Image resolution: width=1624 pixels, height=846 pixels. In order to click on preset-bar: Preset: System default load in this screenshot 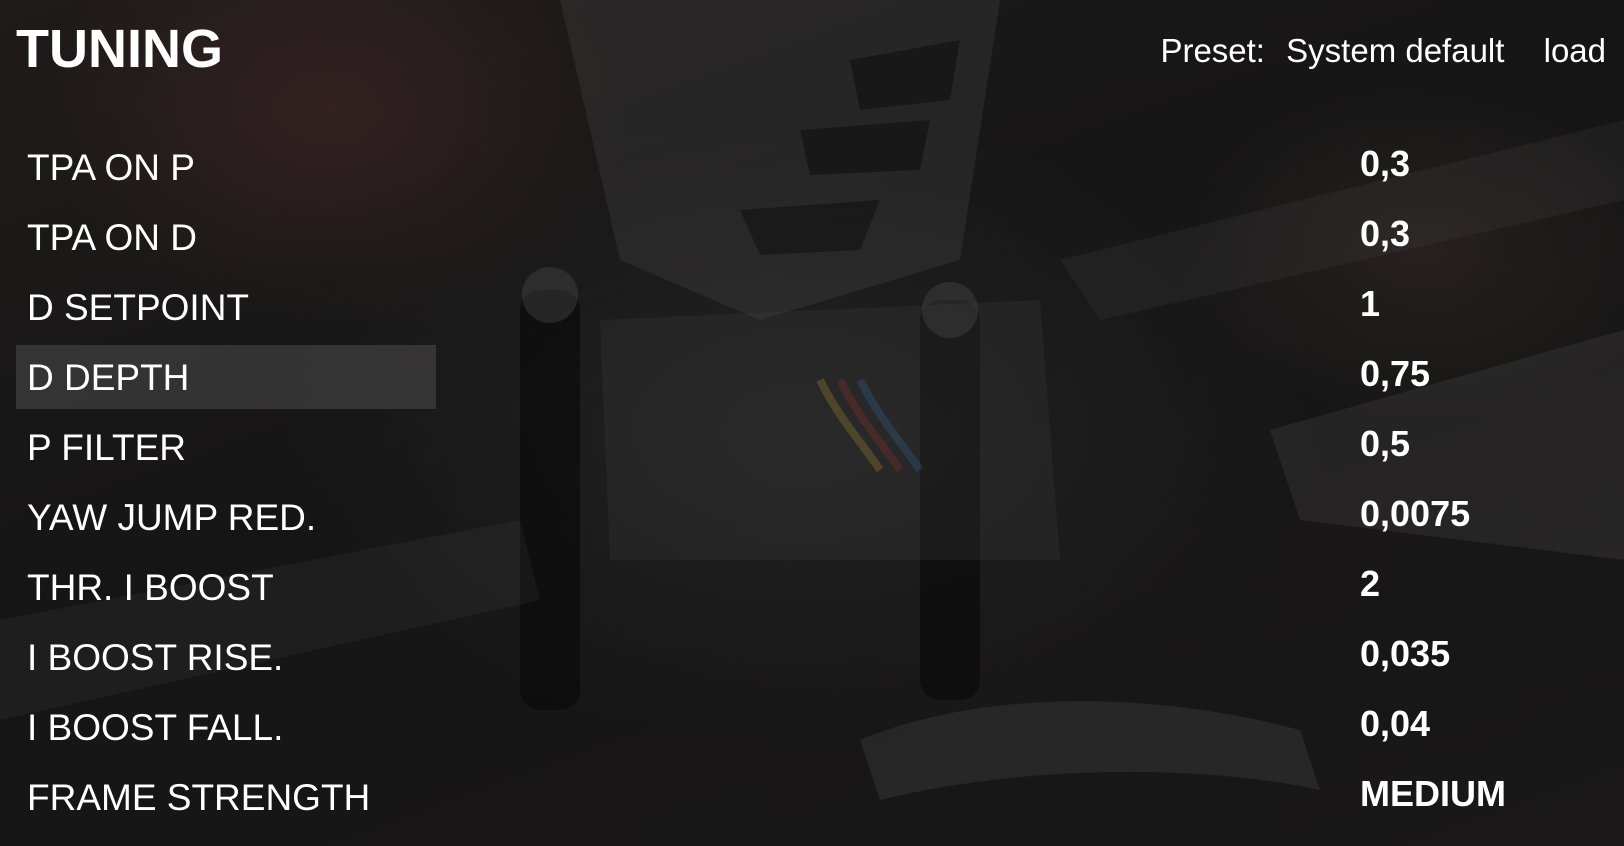, I will do `click(1383, 51)`.